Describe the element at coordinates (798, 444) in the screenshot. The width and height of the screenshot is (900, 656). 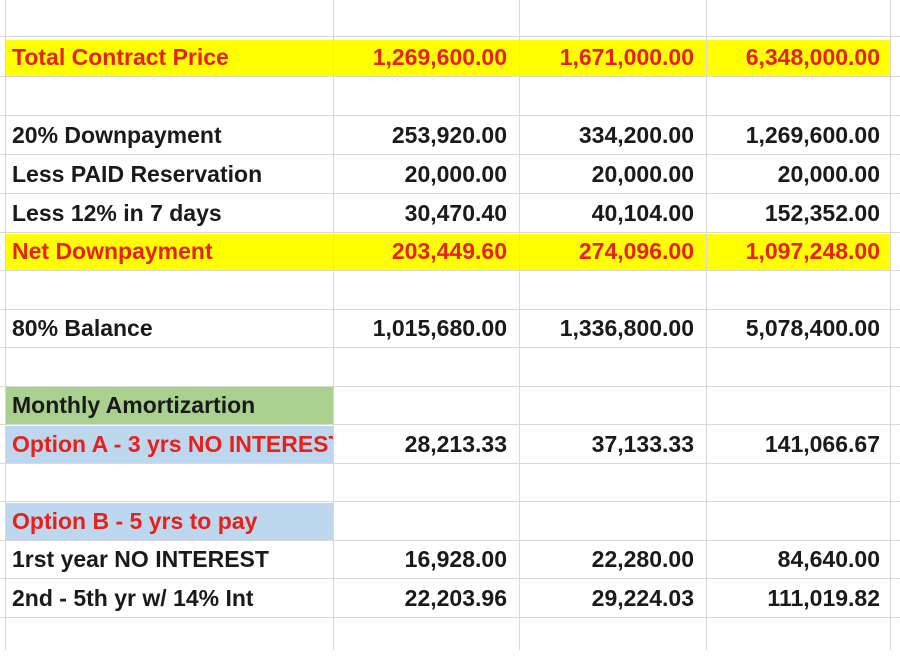
I see `cell-value-3: 141,066.67` at that location.